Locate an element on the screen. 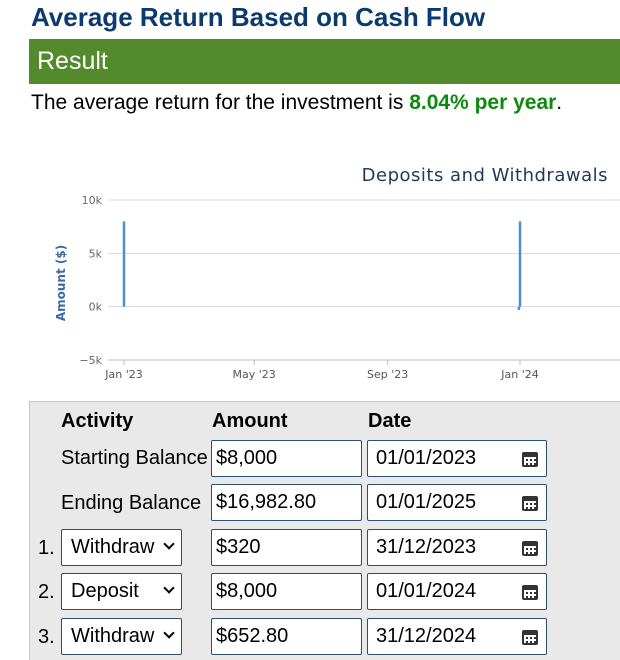 This screenshot has height=660, width=620. chart-y-tick-label: 0k is located at coordinates (96, 307).